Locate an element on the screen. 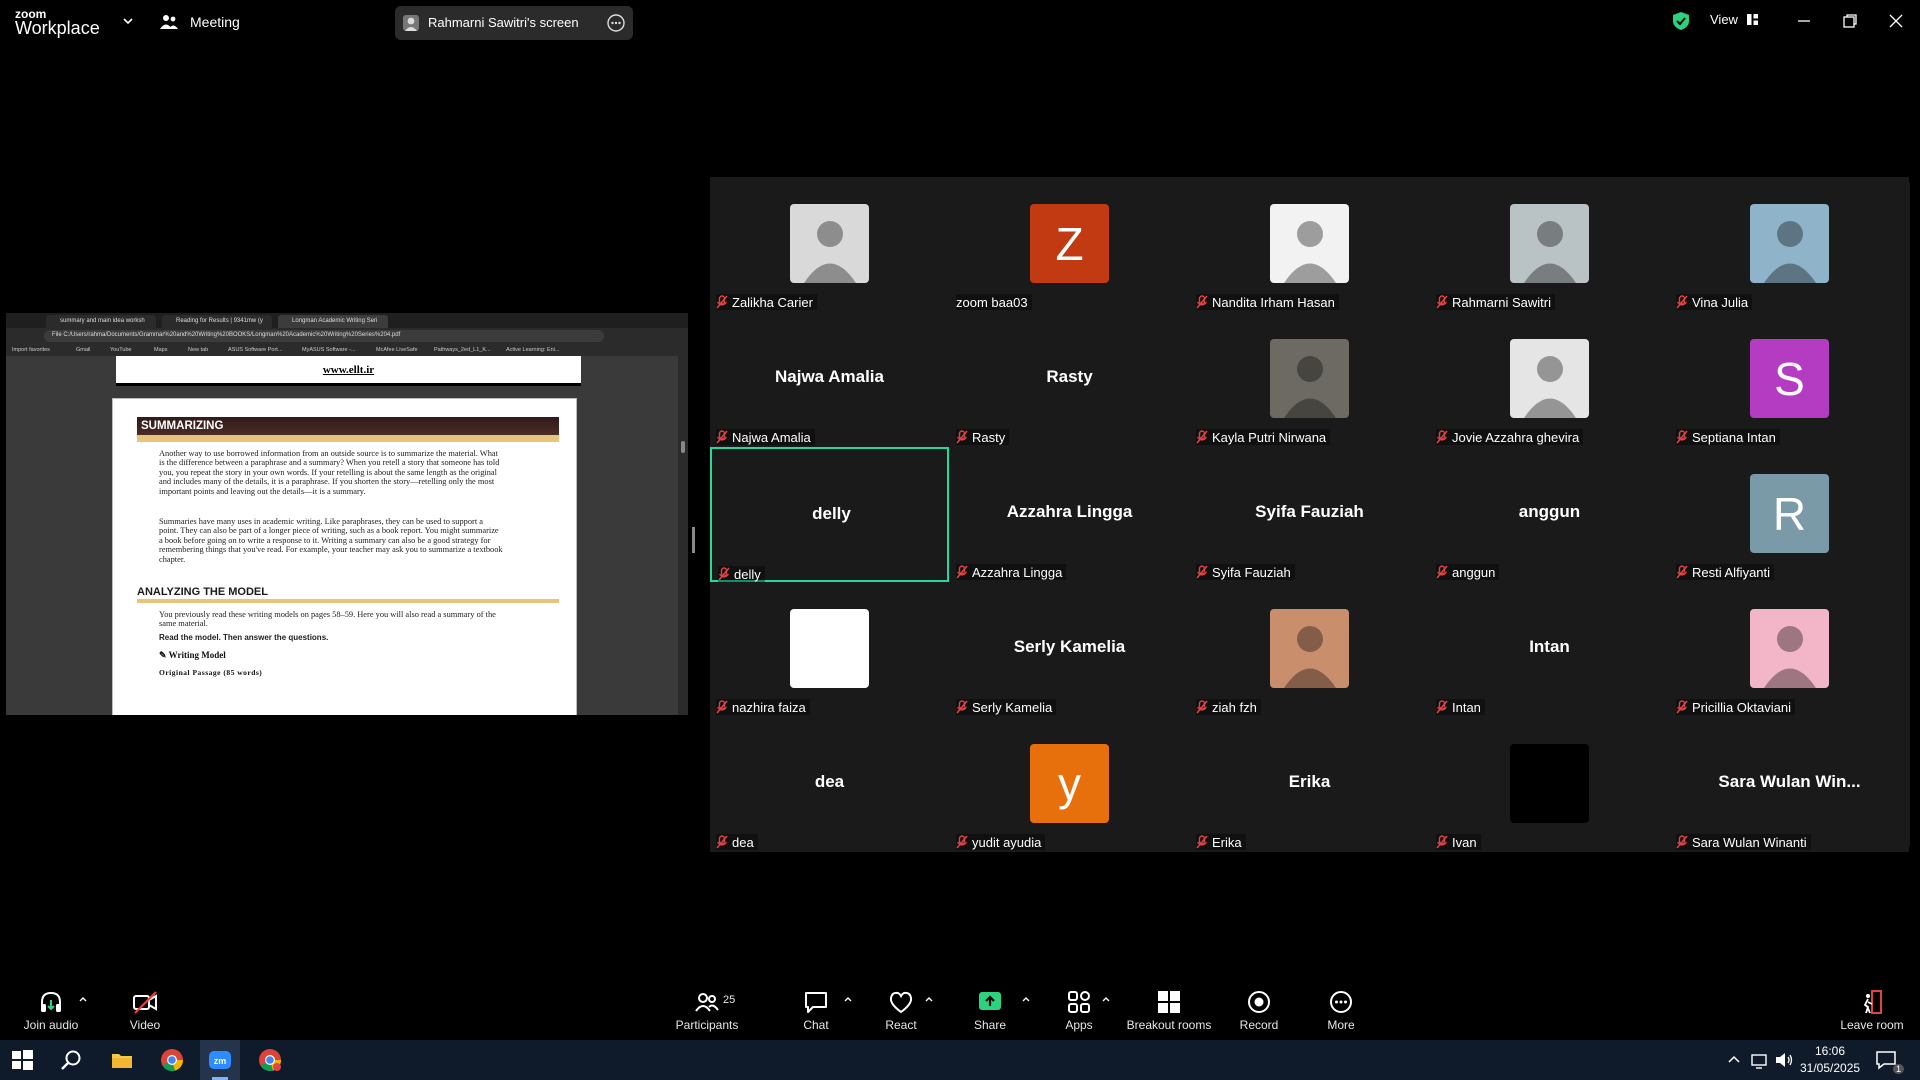 The height and width of the screenshot is (1080, 1920). apps-button: Apps is located at coordinates (1079, 1010).